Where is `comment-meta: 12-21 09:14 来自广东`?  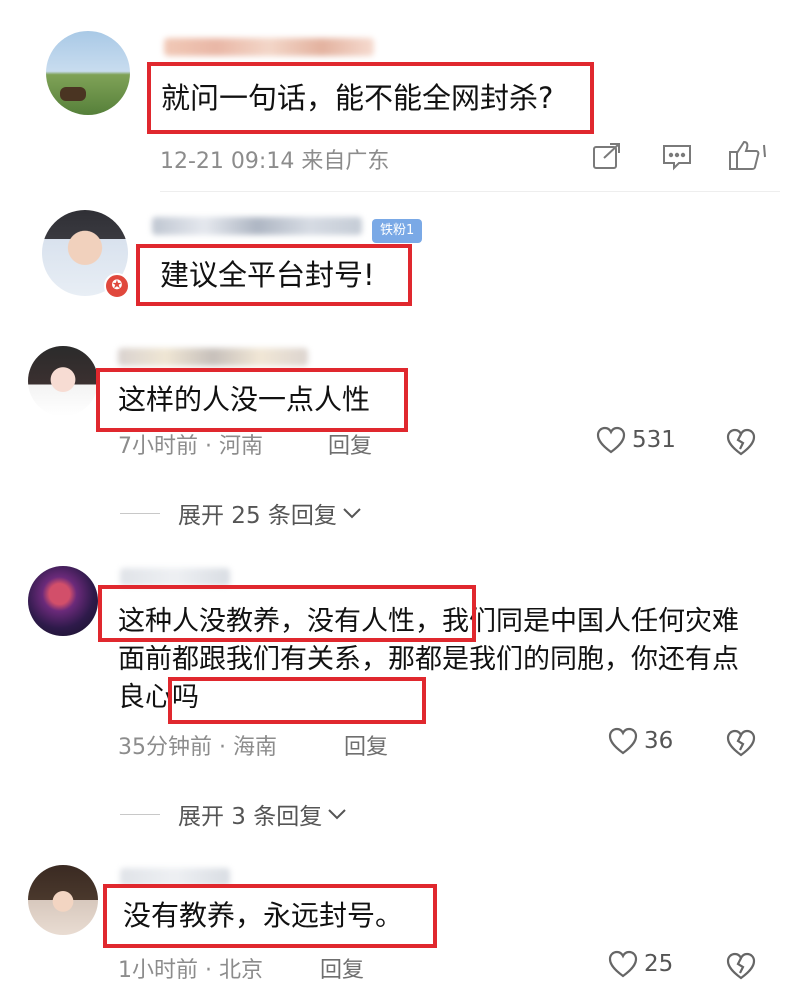
comment-meta: 12-21 09:14 来自广东 is located at coordinates (275, 161).